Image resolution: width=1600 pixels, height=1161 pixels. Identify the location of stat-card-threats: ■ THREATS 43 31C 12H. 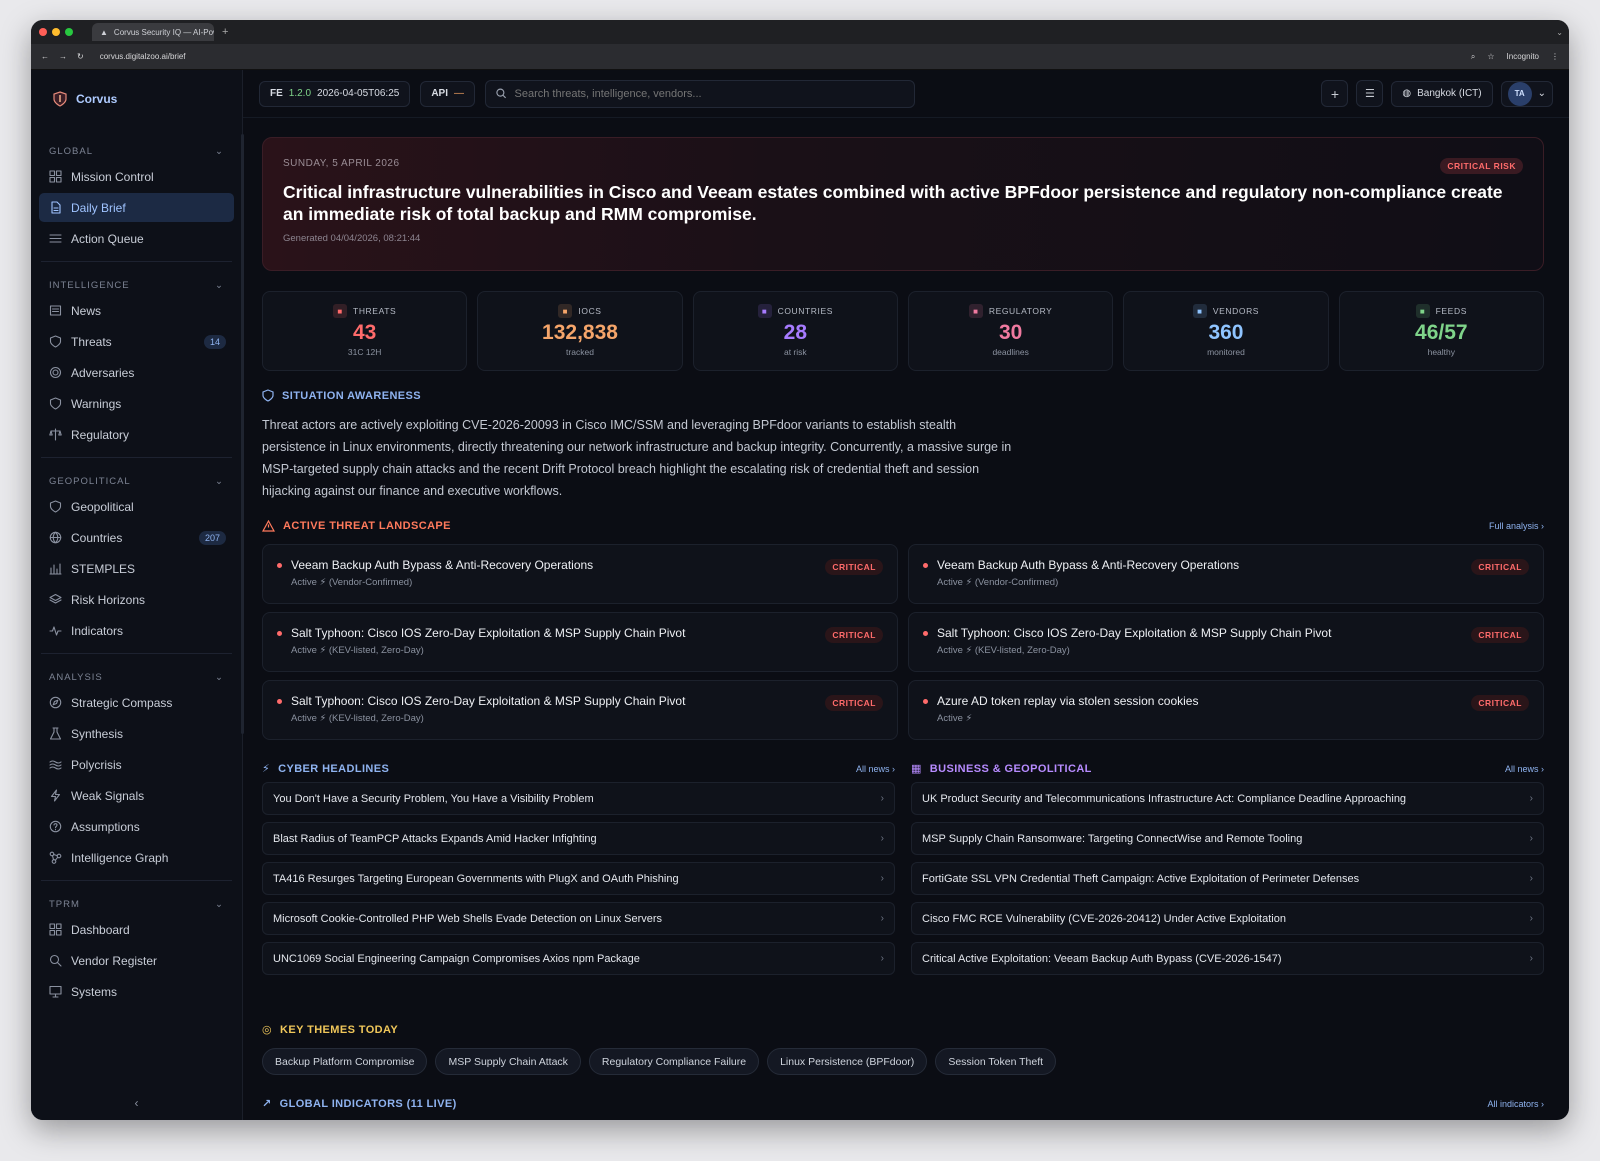
(365, 331).